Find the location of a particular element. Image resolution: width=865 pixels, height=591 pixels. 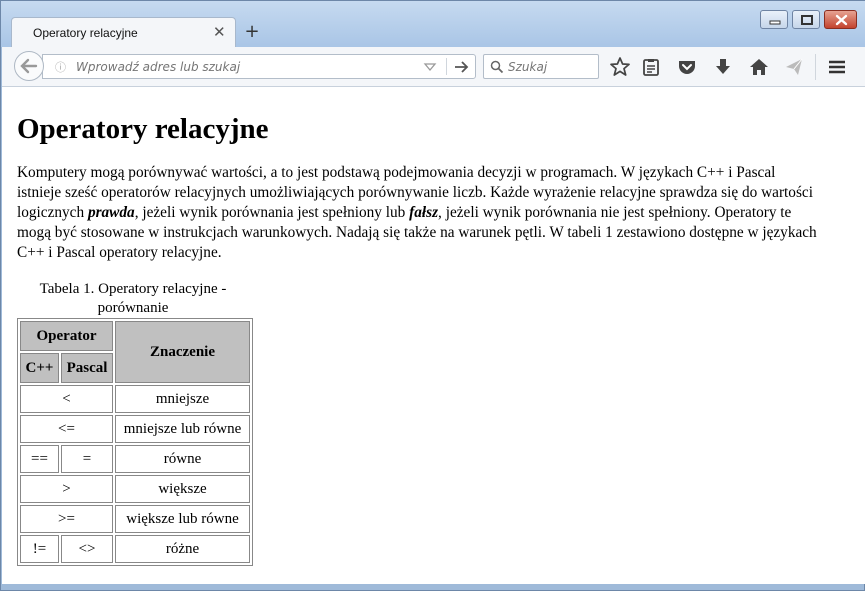

address-bar: ⓘ is located at coordinates (259, 66).